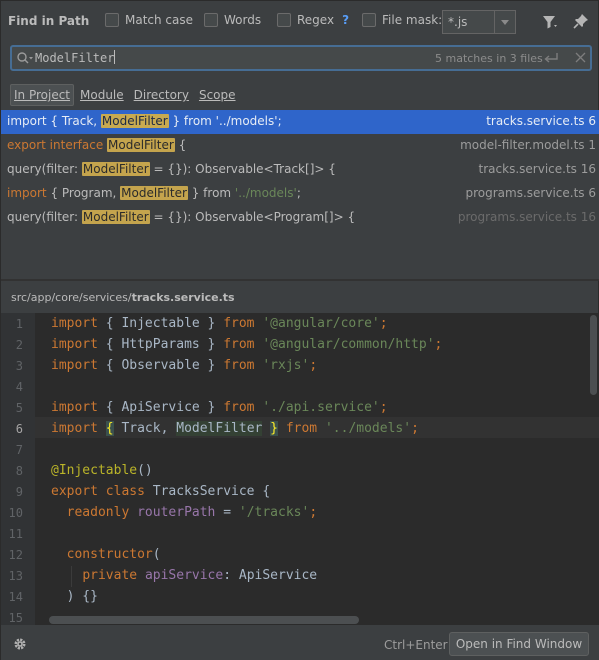 Image resolution: width=599 pixels, height=660 pixels. I want to click on line-number: 5, so click(19, 408).